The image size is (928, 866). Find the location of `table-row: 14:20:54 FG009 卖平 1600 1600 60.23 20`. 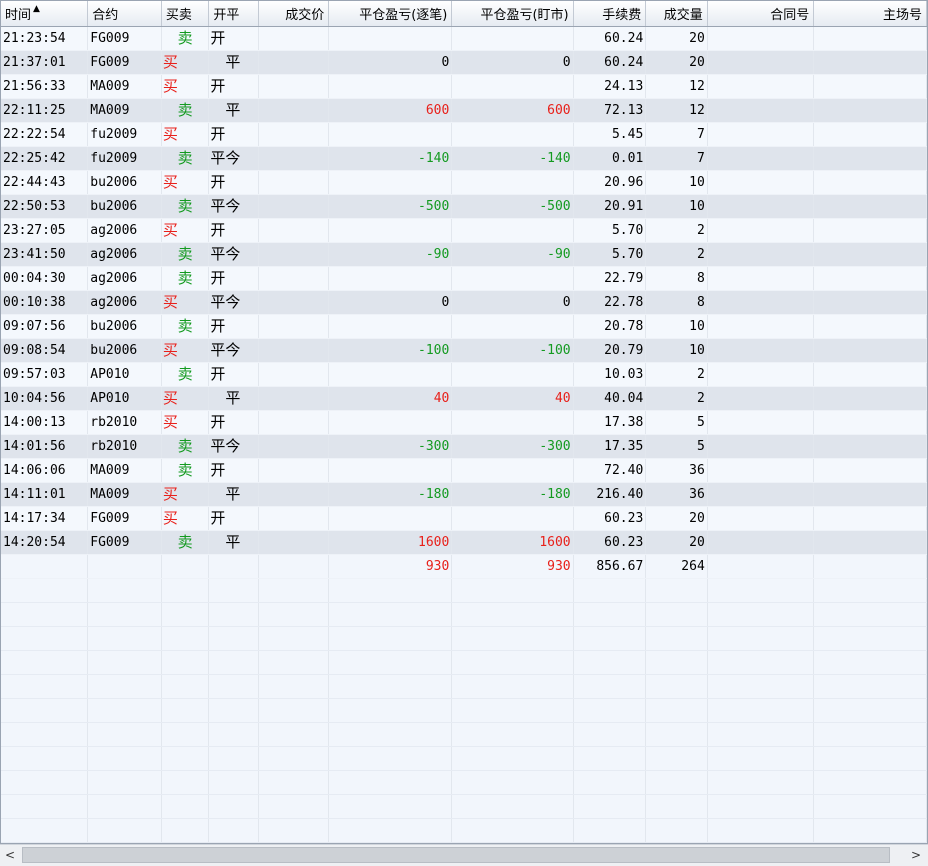

table-row: 14:20:54 FG009 卖平 1600 1600 60.23 20 is located at coordinates (464, 542).